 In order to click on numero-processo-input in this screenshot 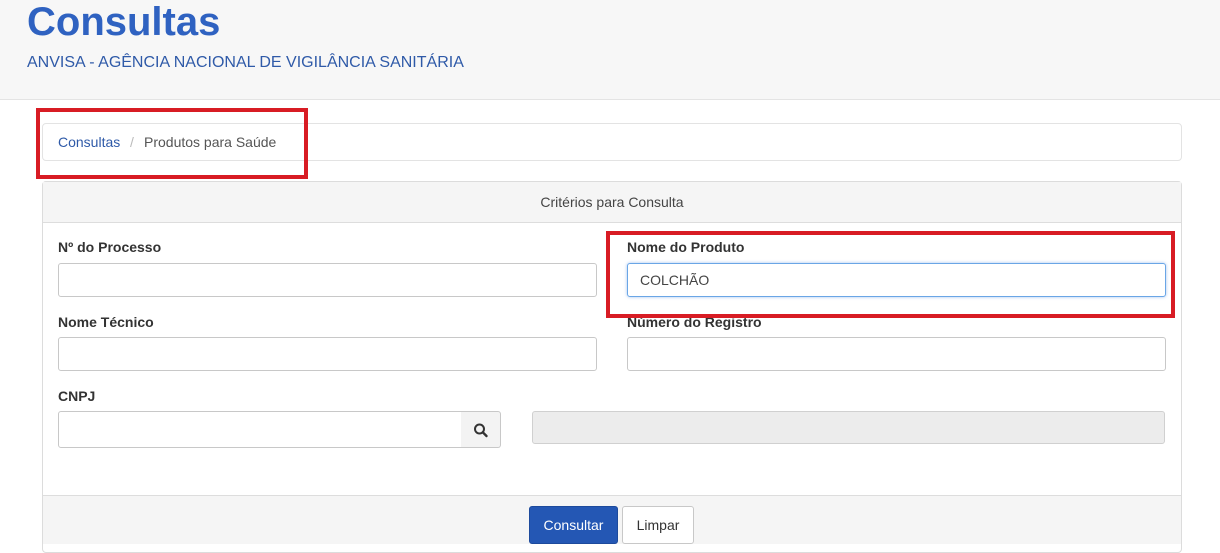, I will do `click(327, 280)`.